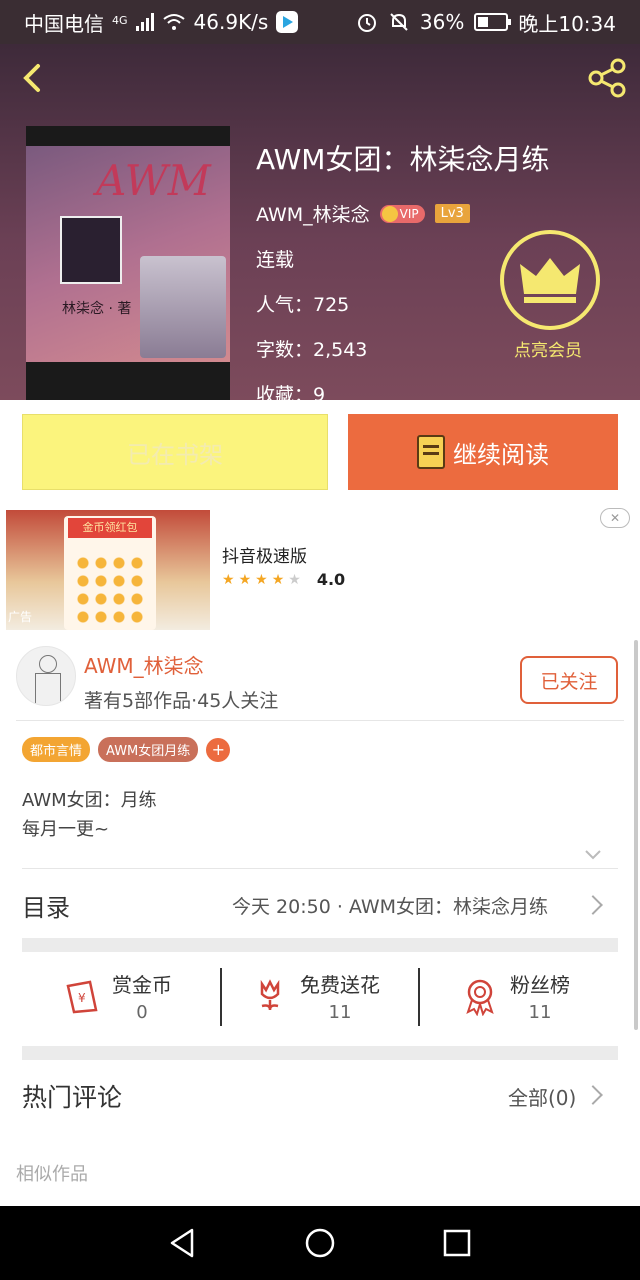 This screenshot has width=640, height=1280. What do you see at coordinates (320, 1243) in the screenshot?
I see `home-circle-icon` at bounding box center [320, 1243].